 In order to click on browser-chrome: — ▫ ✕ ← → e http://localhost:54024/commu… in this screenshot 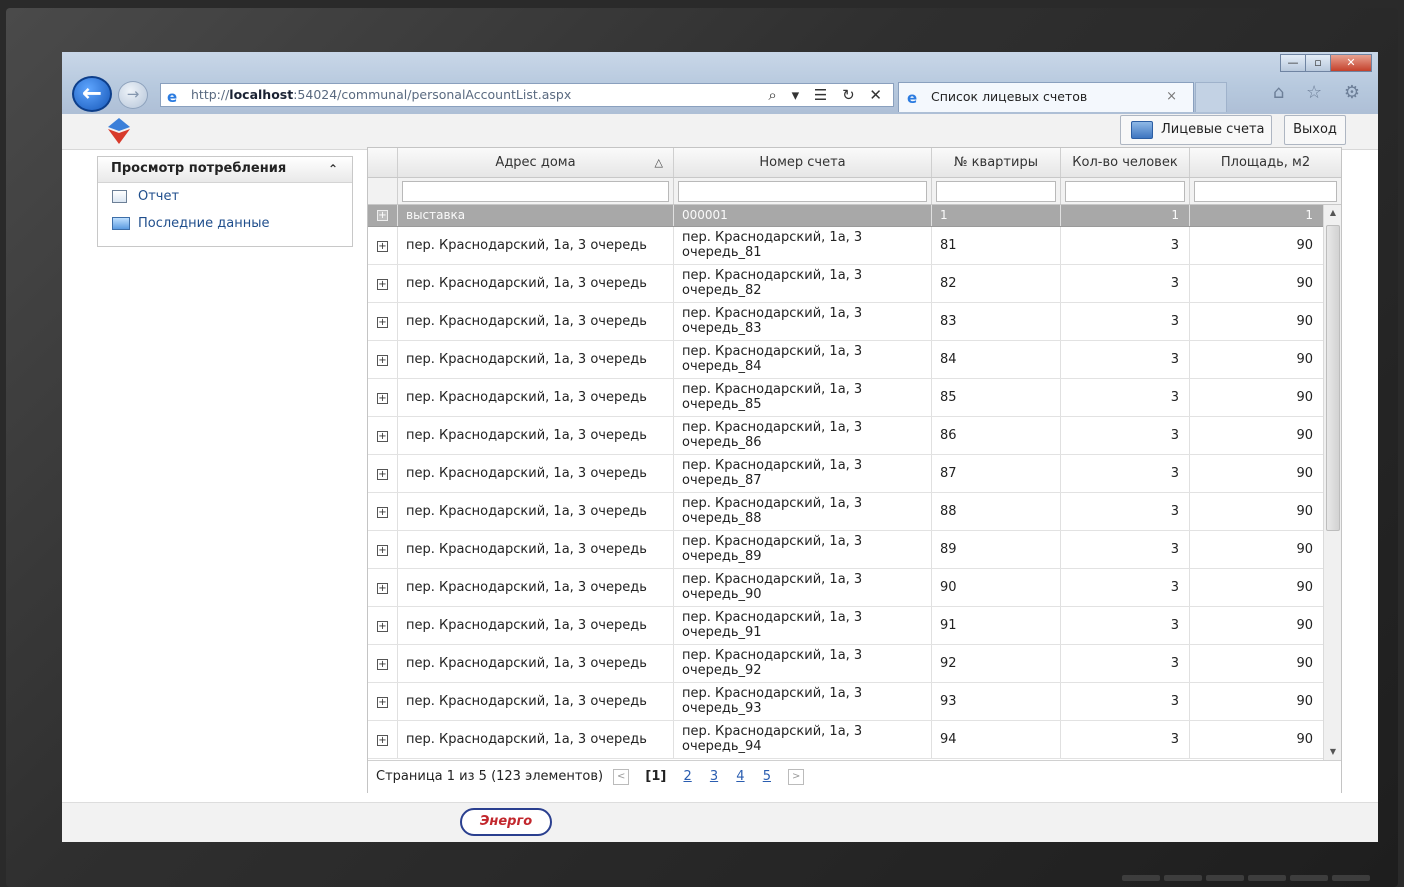, I will do `click(720, 83)`.